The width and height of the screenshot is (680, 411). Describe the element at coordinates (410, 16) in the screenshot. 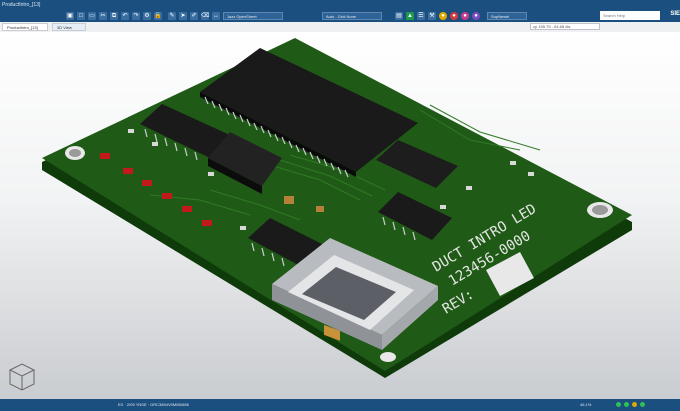

I see `triangle-icon: ▲` at that location.